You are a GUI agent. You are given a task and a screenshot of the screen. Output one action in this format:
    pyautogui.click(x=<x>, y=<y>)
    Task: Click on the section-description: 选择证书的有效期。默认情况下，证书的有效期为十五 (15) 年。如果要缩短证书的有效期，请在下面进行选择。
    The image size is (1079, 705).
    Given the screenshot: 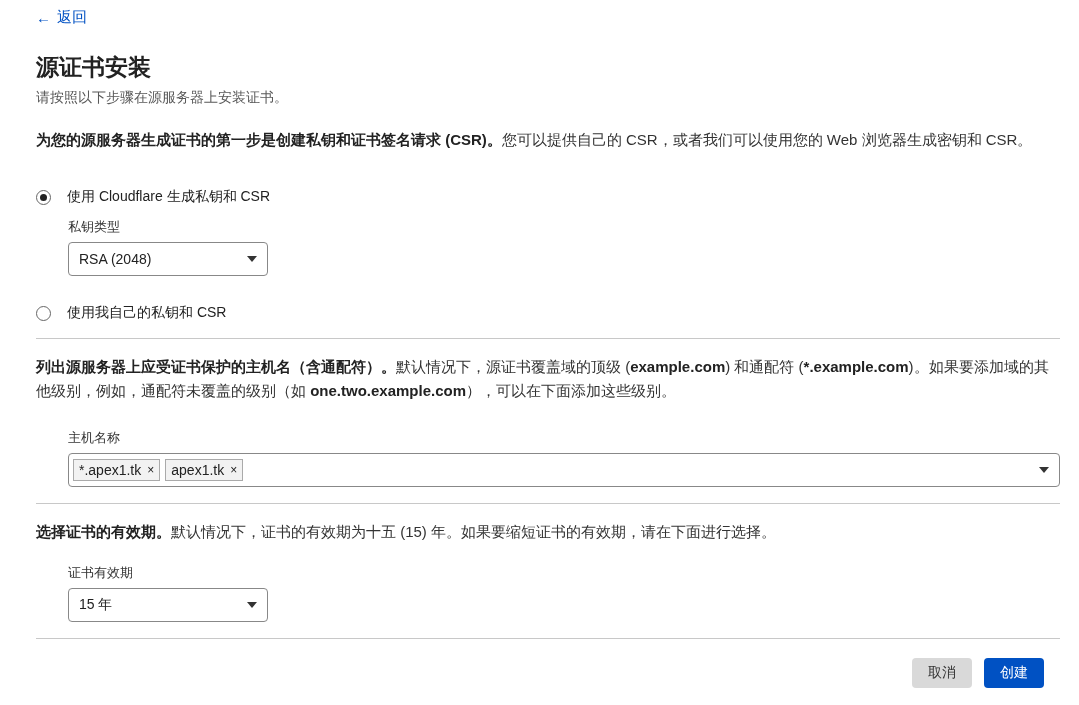 What is the action you would take?
    pyautogui.click(x=406, y=532)
    